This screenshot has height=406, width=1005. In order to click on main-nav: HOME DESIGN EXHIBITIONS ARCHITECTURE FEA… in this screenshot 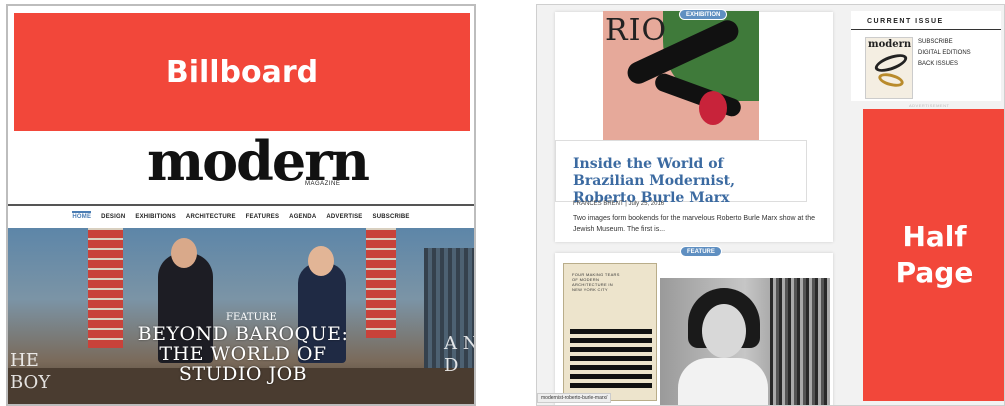, I will do `click(241, 218)`.